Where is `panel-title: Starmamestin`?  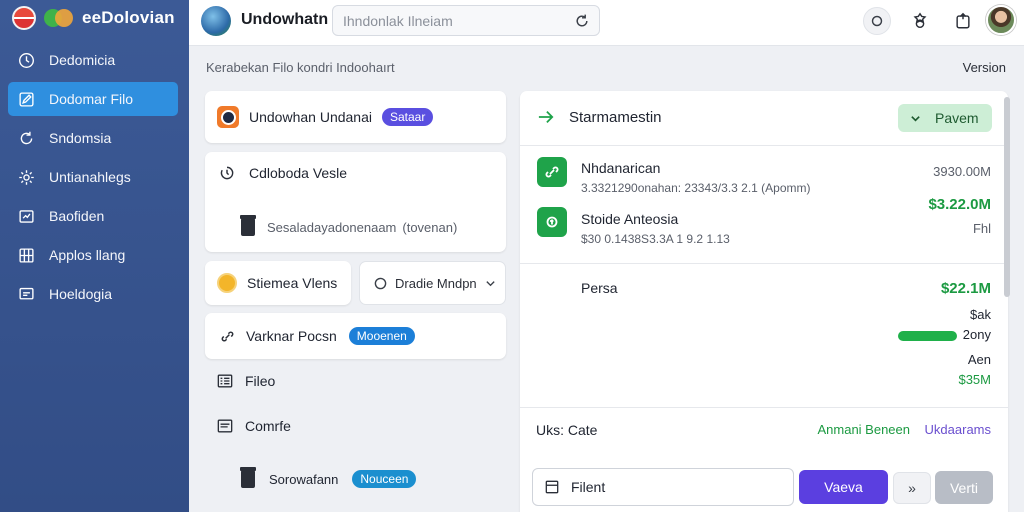 panel-title: Starmamestin is located at coordinates (615, 117).